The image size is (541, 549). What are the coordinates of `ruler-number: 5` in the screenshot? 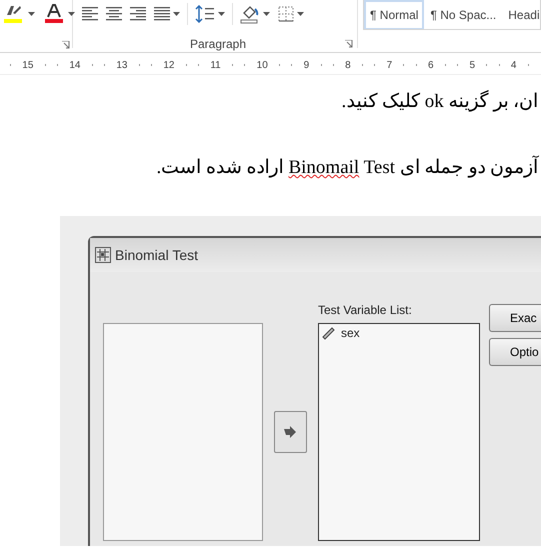 It's located at (472, 65).